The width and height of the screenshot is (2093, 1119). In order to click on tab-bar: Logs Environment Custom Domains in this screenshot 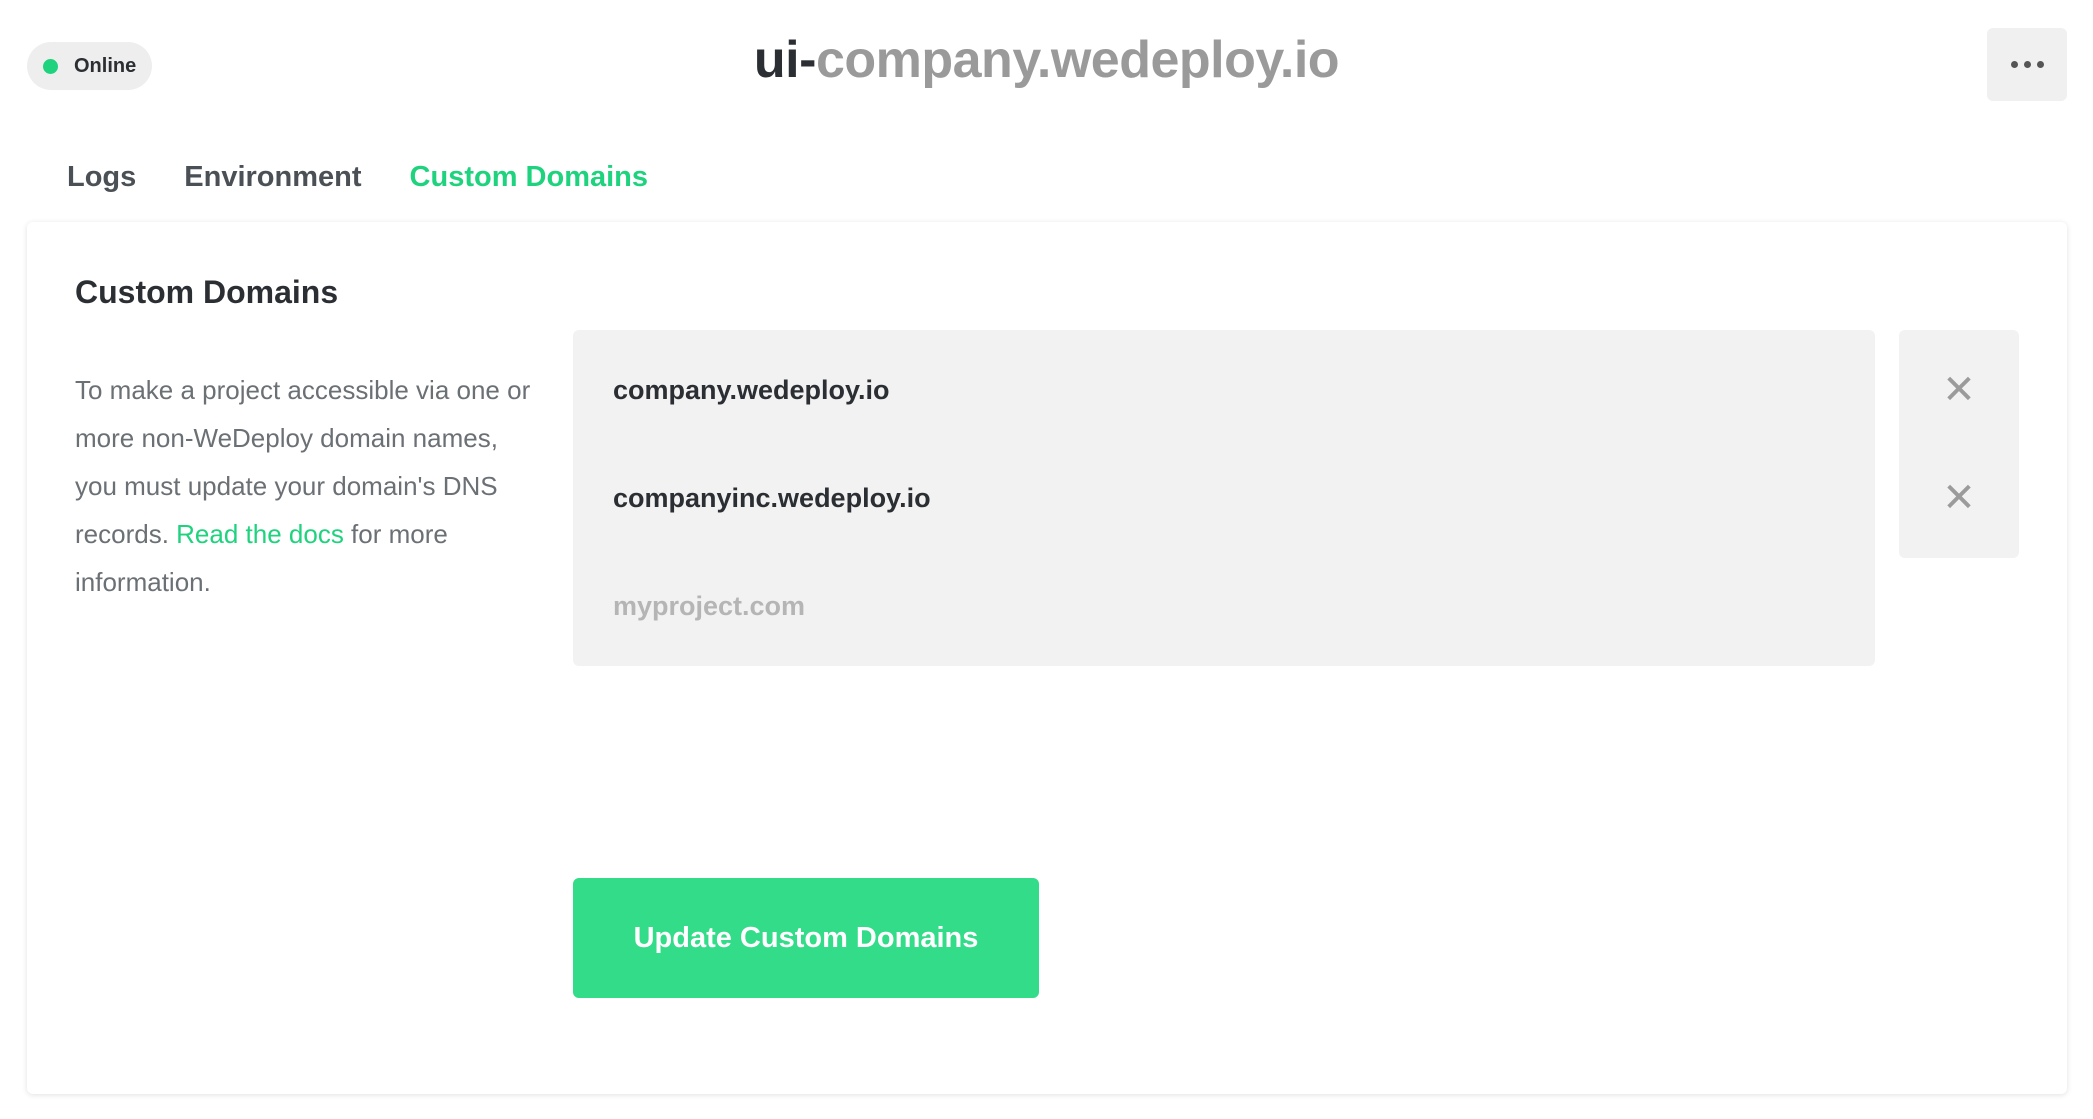, I will do `click(357, 177)`.